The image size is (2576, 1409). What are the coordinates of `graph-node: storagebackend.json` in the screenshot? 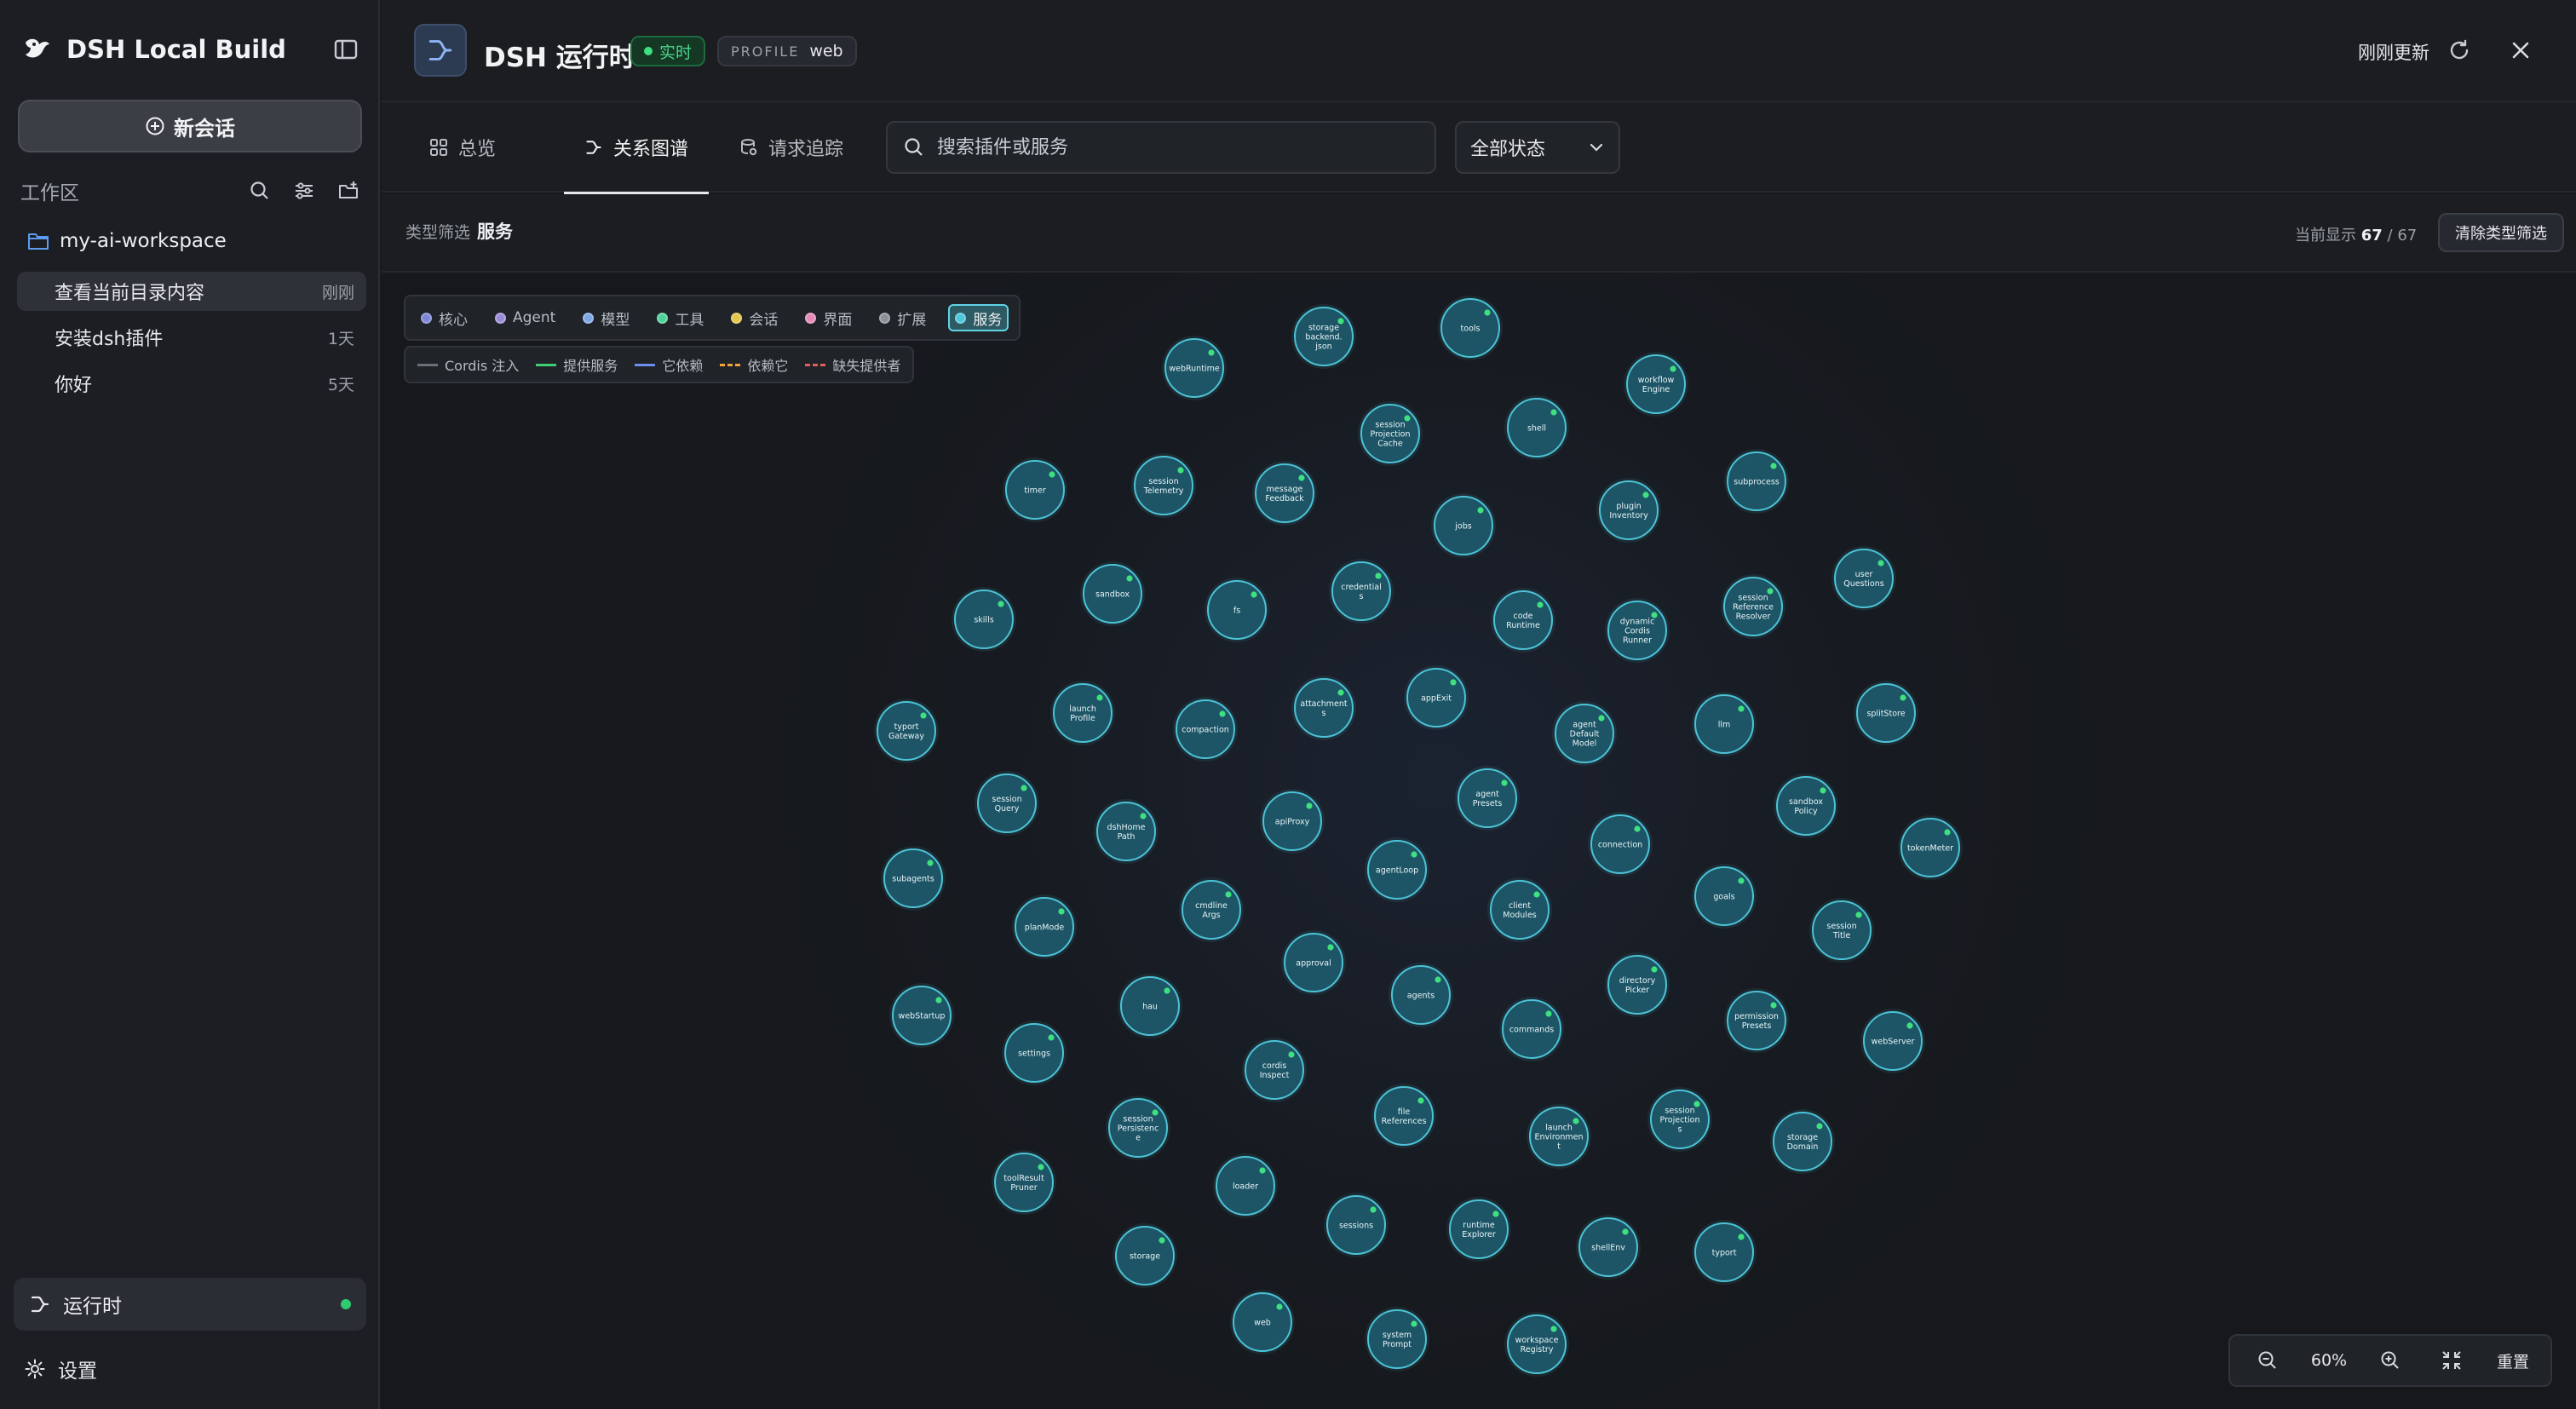 It's located at (1324, 336).